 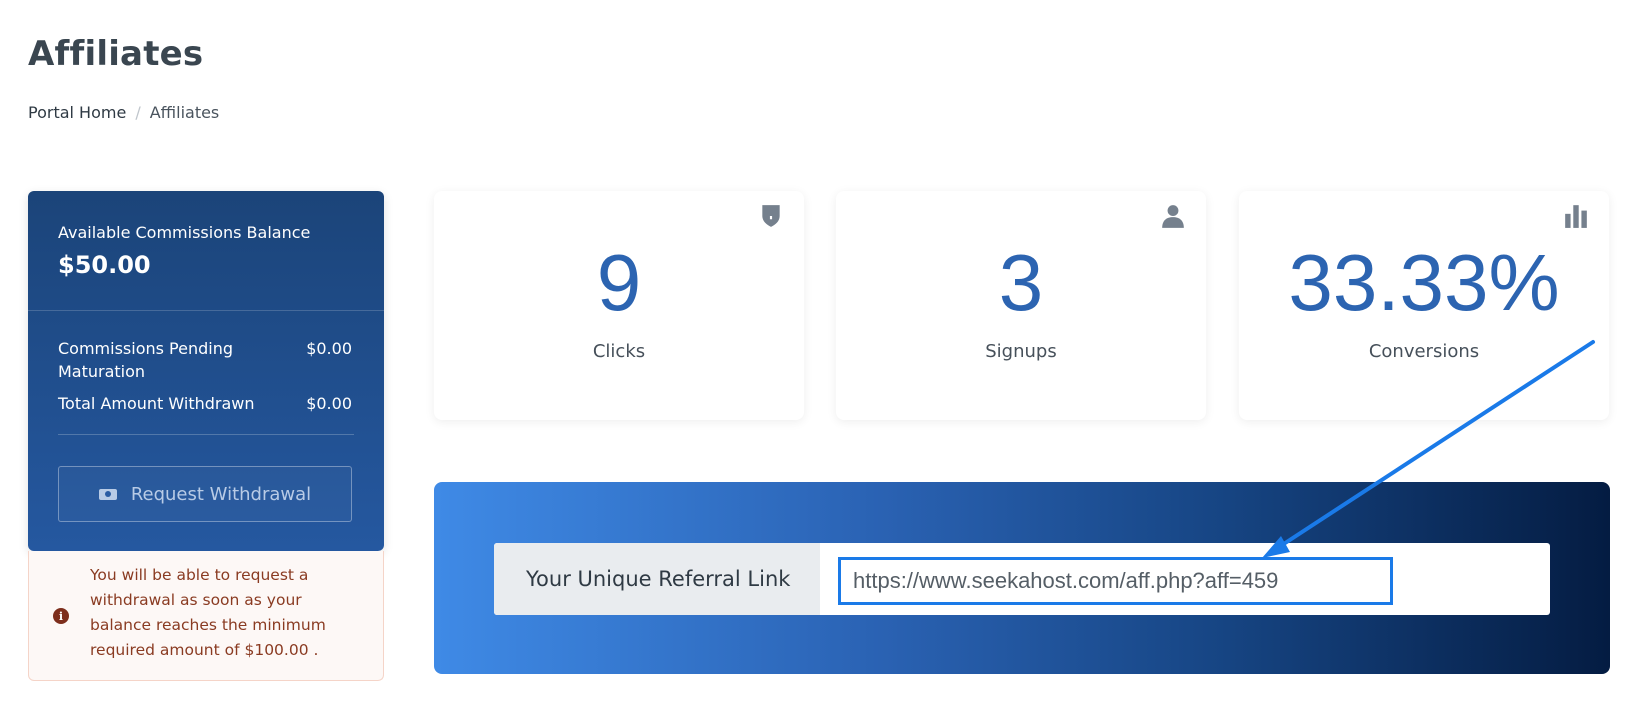 What do you see at coordinates (657, 579) in the screenshot?
I see `referral-label: Your Unique Referral Link` at bounding box center [657, 579].